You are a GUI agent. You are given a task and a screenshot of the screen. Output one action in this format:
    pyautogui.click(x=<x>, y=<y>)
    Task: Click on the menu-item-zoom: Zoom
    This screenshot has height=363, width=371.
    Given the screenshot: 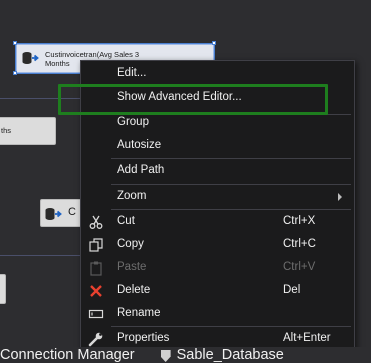 What is the action you would take?
    pyautogui.click(x=217, y=197)
    